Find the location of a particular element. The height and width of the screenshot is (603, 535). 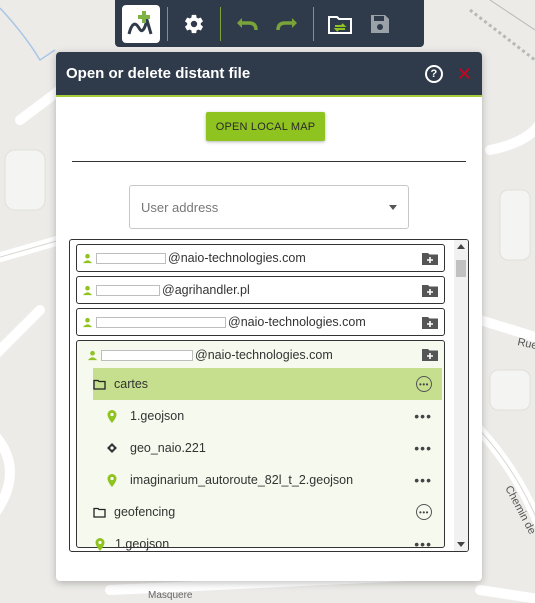

open-local-map-button: OPEN LOCAL MAP is located at coordinates (265, 126).